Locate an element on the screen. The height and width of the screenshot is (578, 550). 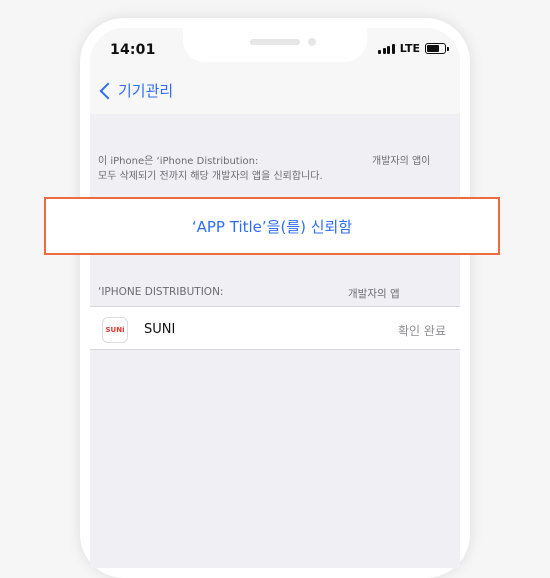
battery-icon is located at coordinates (437, 48).